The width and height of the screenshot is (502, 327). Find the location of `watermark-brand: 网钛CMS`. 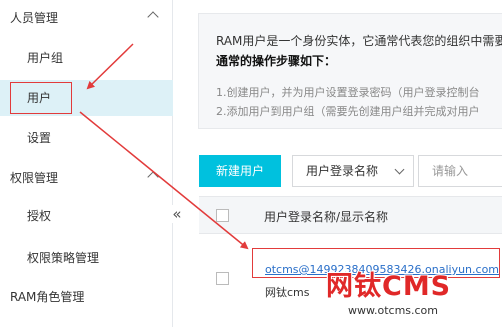

watermark-brand: 网钛CMS is located at coordinates (389, 286).